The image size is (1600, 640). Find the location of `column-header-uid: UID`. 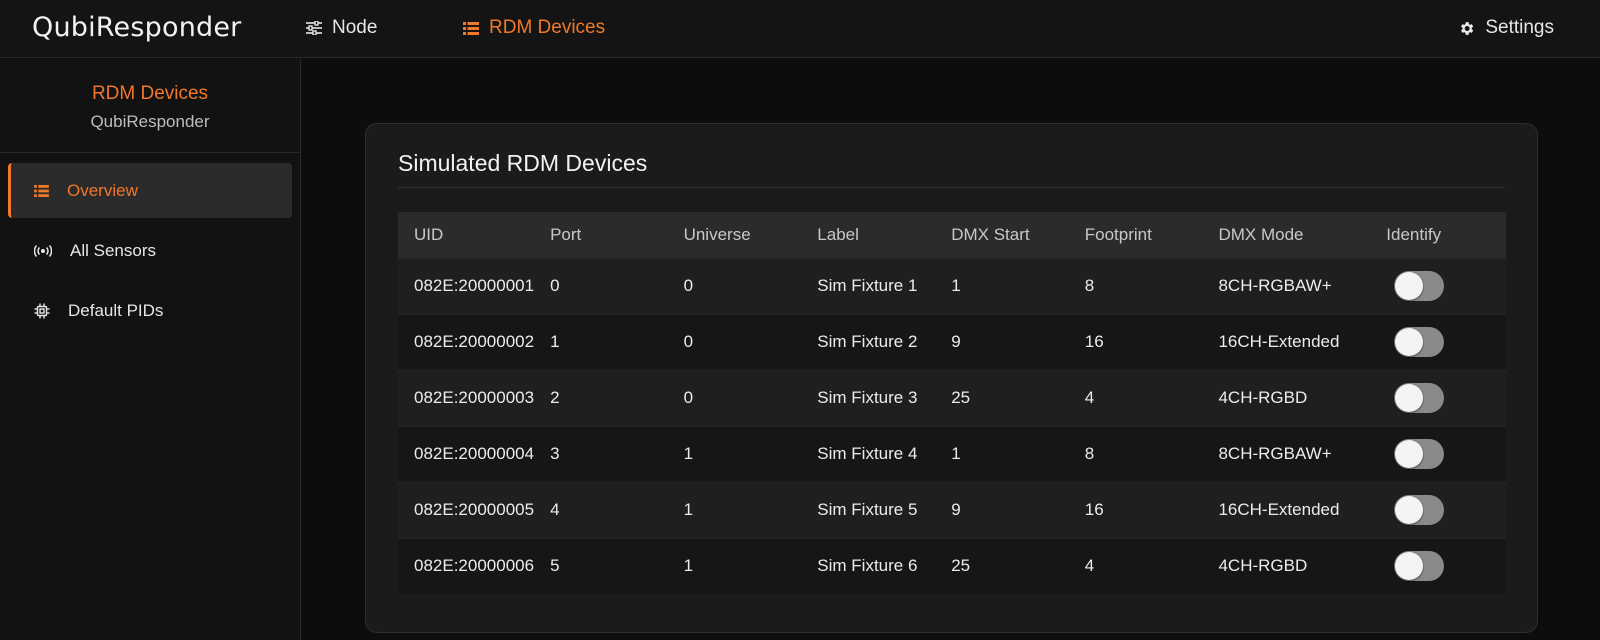

column-header-uid: UID is located at coordinates (466, 235).